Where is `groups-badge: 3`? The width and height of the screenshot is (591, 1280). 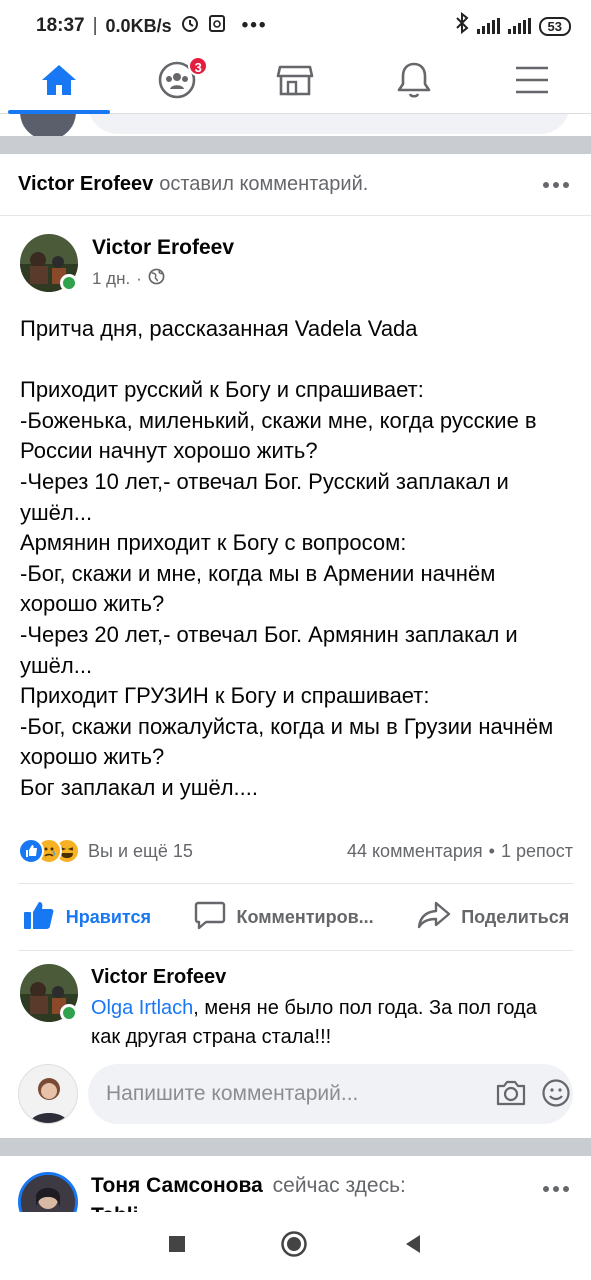
groups-badge: 3 is located at coordinates (198, 65).